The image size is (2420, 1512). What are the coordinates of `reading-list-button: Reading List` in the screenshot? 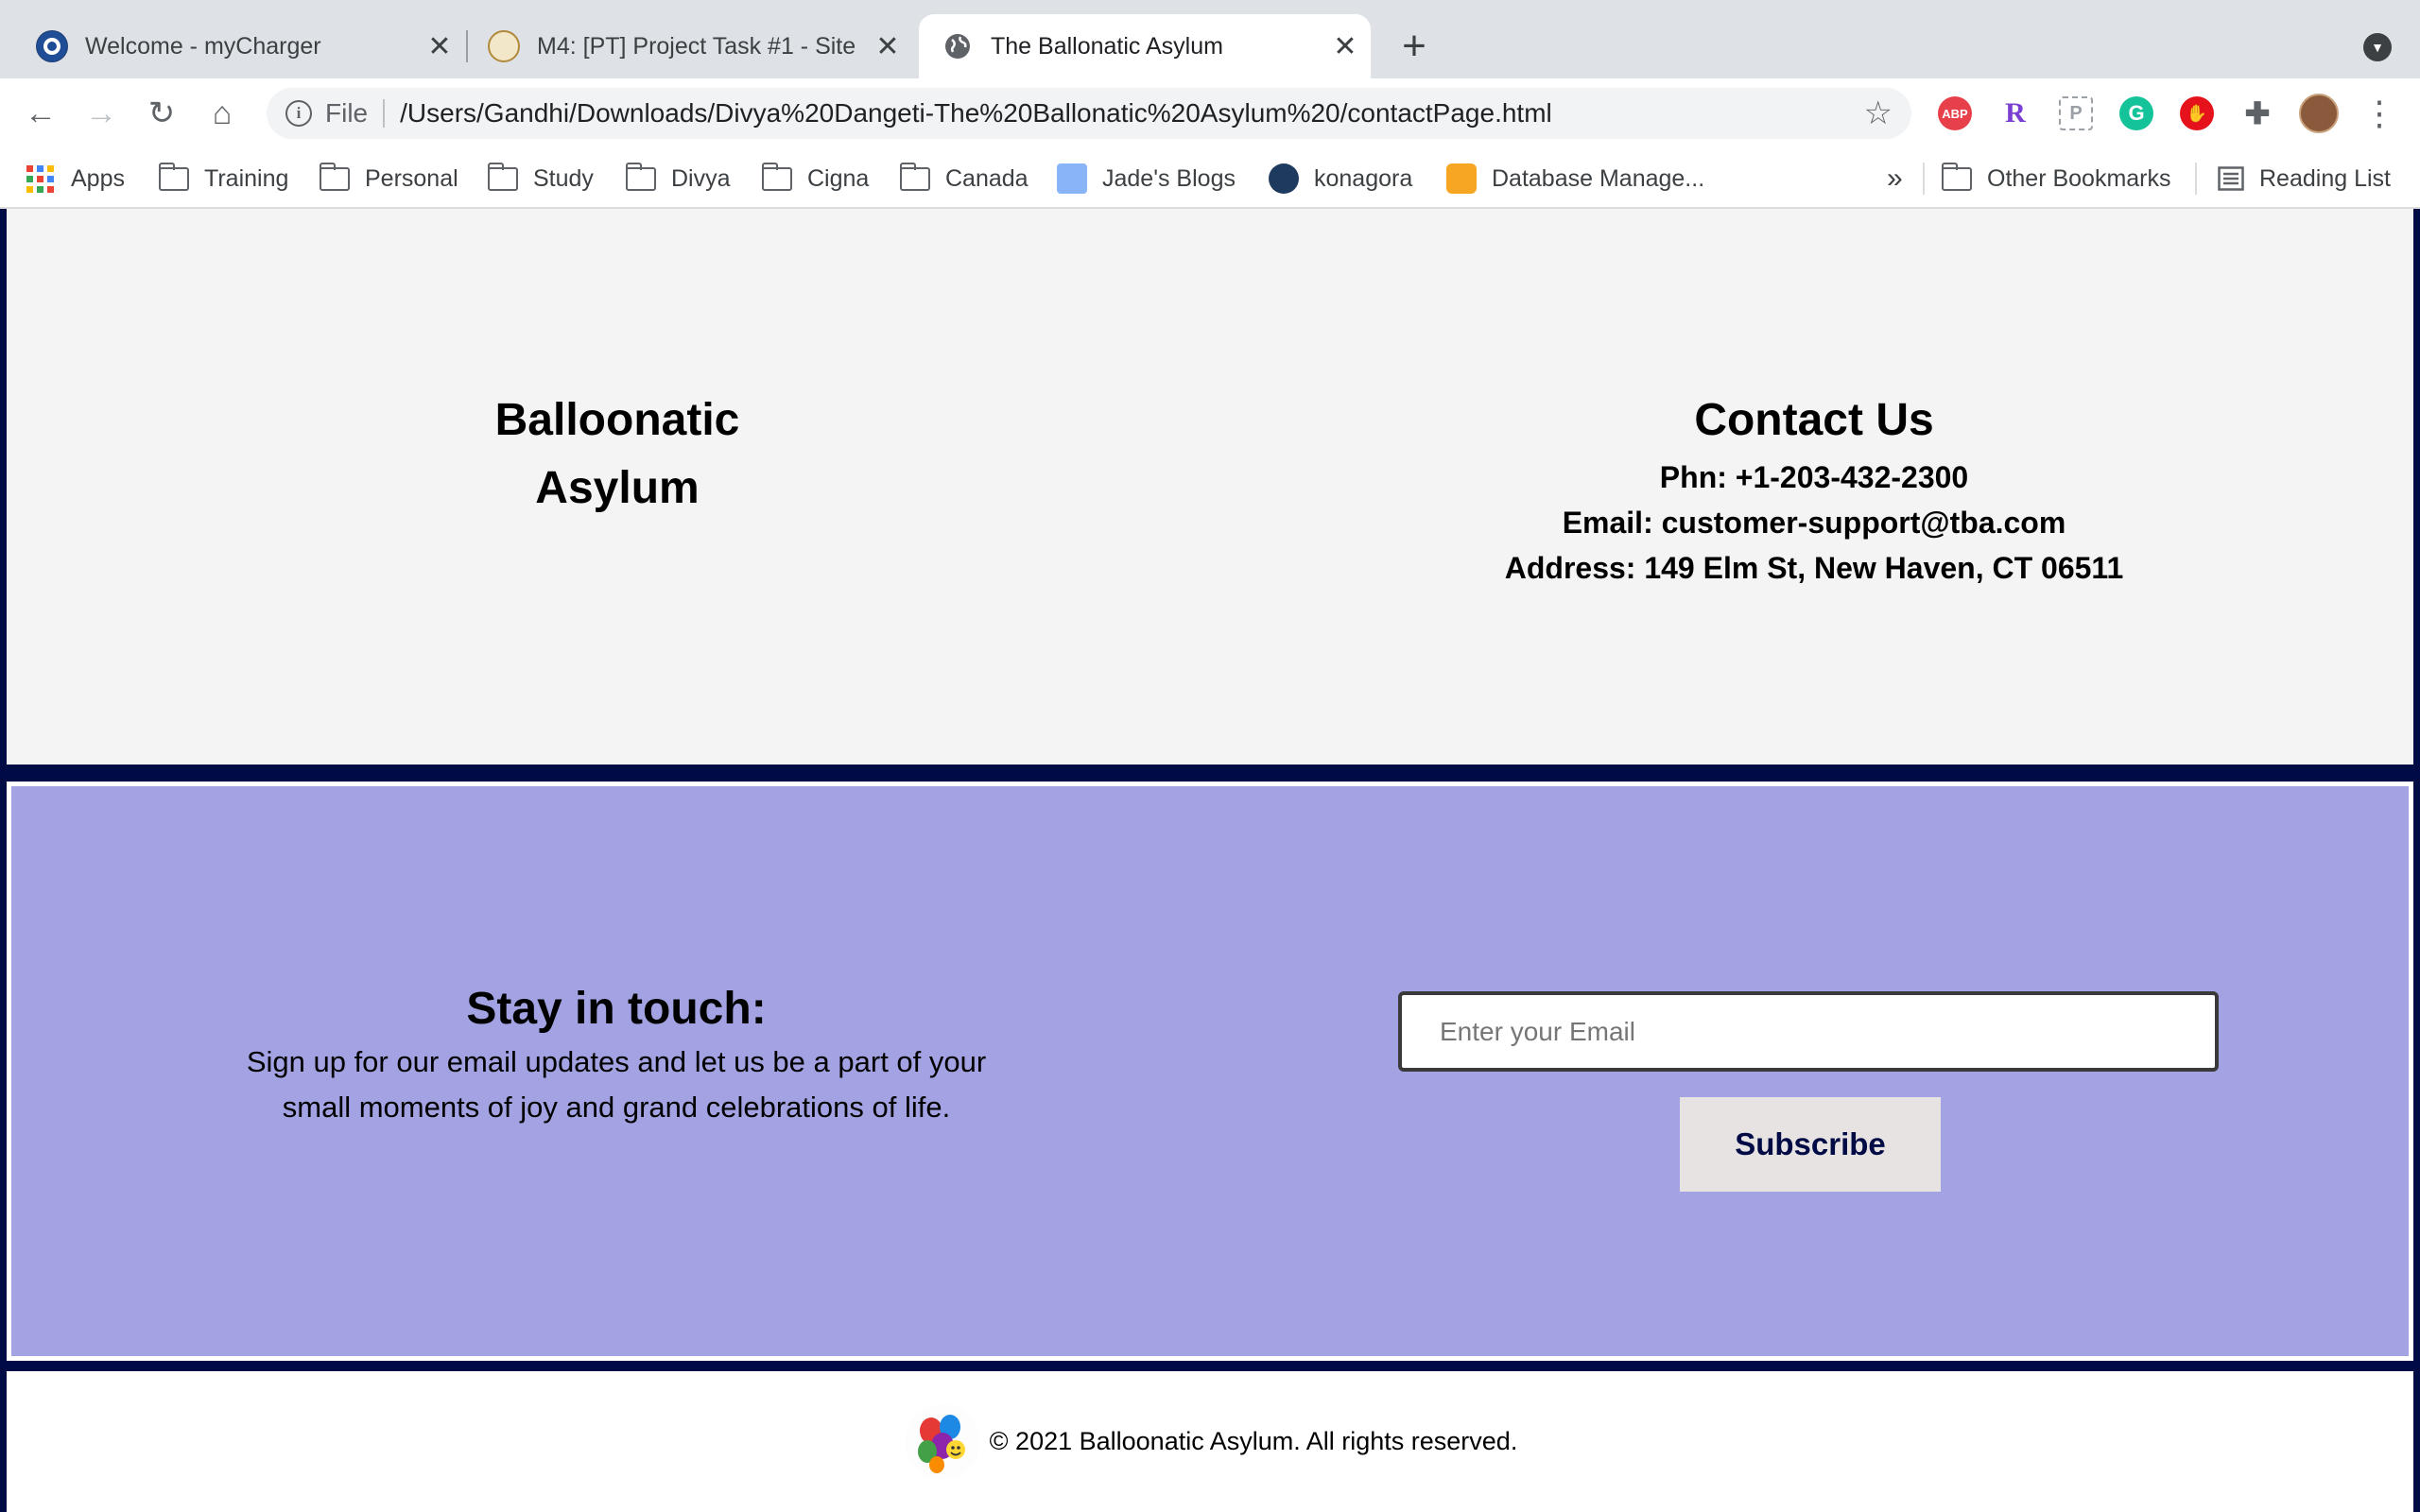 It's located at (2304, 179).